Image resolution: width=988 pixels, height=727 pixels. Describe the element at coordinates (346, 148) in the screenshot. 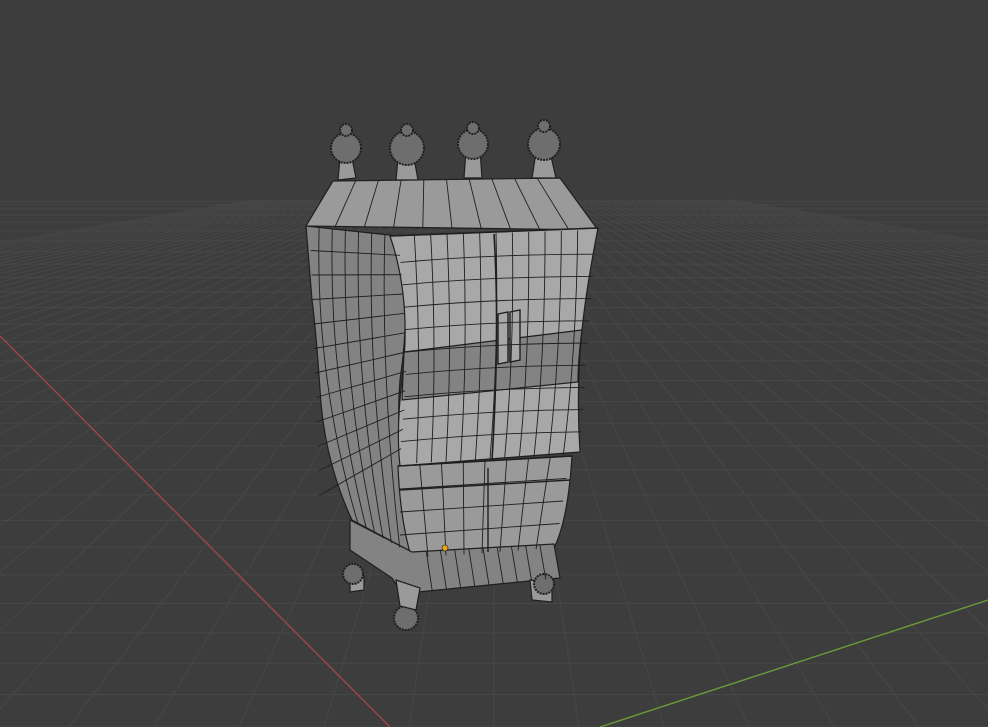

I see `finial-ball` at that location.